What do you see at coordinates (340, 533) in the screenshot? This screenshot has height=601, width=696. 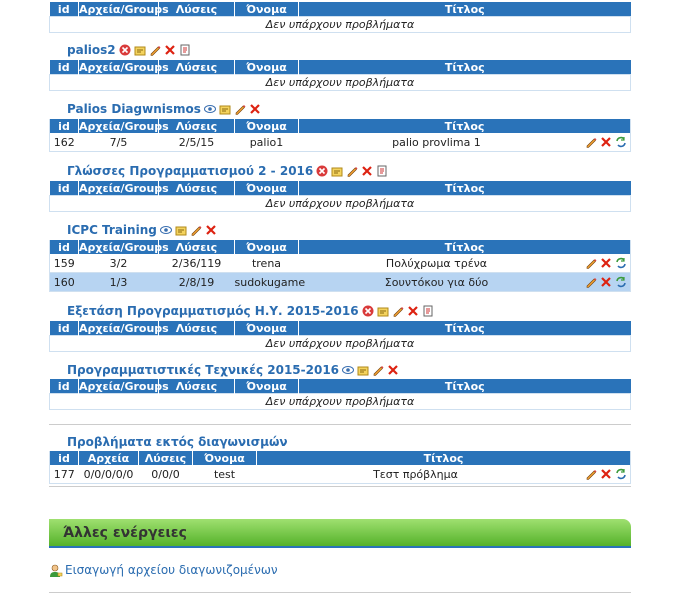 I see `other-actions-header: Άλλες ενέργειες` at bounding box center [340, 533].